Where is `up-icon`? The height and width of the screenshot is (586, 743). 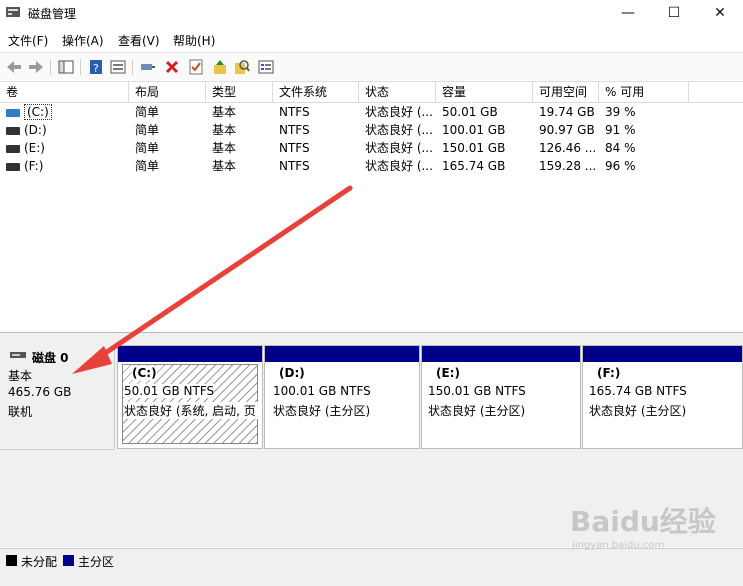 up-icon is located at coordinates (220, 67).